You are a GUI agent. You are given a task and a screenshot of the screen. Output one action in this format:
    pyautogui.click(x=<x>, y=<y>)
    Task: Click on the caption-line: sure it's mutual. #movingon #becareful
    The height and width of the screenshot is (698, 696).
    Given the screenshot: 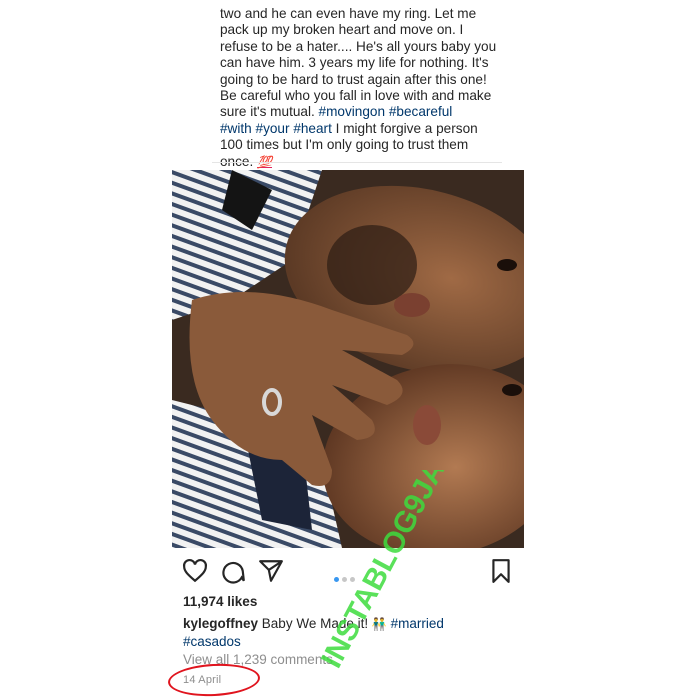 What is the action you would take?
    pyautogui.click(x=370, y=112)
    